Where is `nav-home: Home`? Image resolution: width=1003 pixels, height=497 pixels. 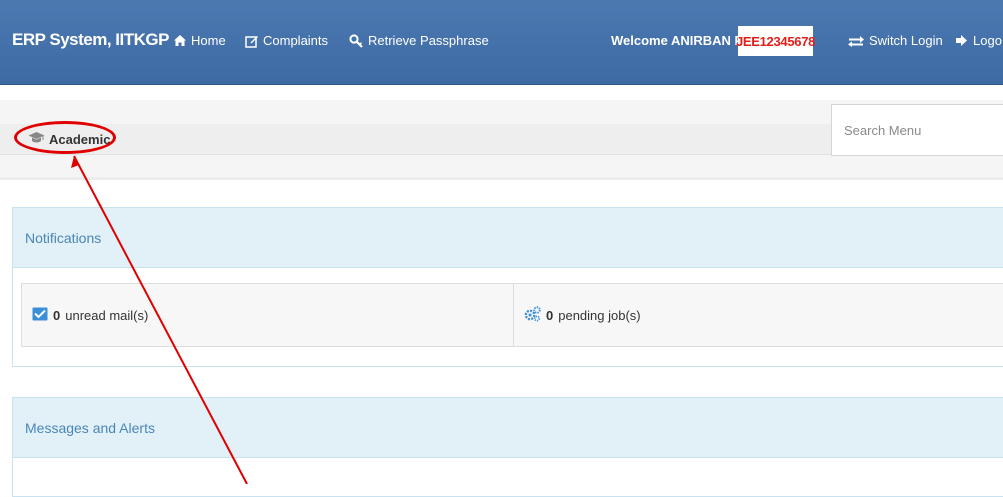
nav-home: Home is located at coordinates (199, 40).